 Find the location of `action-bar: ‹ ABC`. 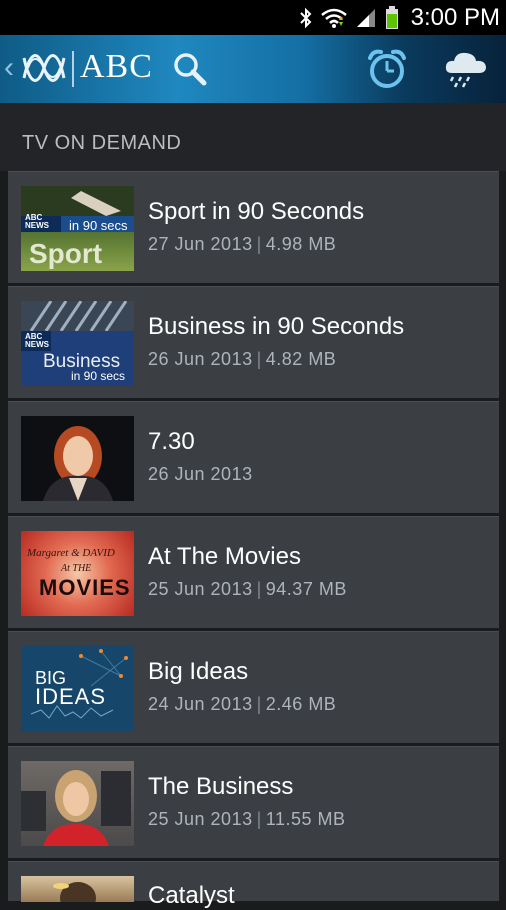

action-bar: ‹ ABC is located at coordinates (253, 69).